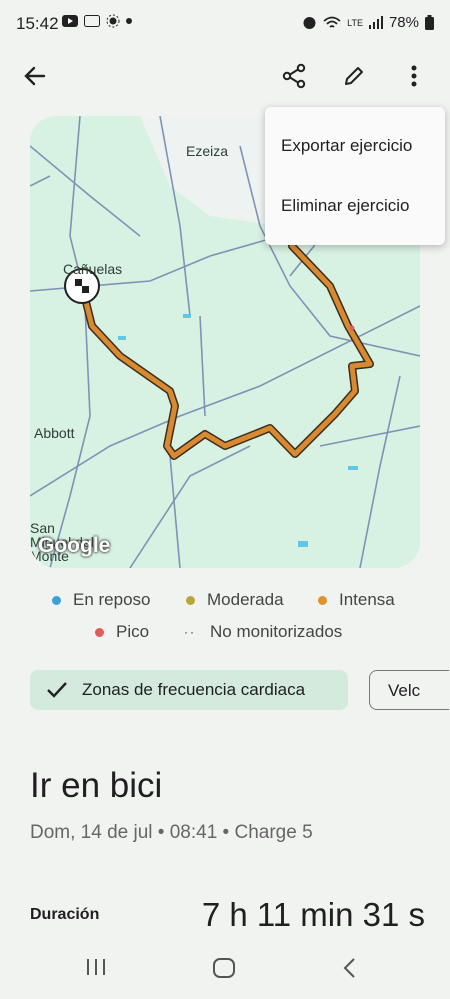  I want to click on legend-intense: Intensa, so click(356, 600).